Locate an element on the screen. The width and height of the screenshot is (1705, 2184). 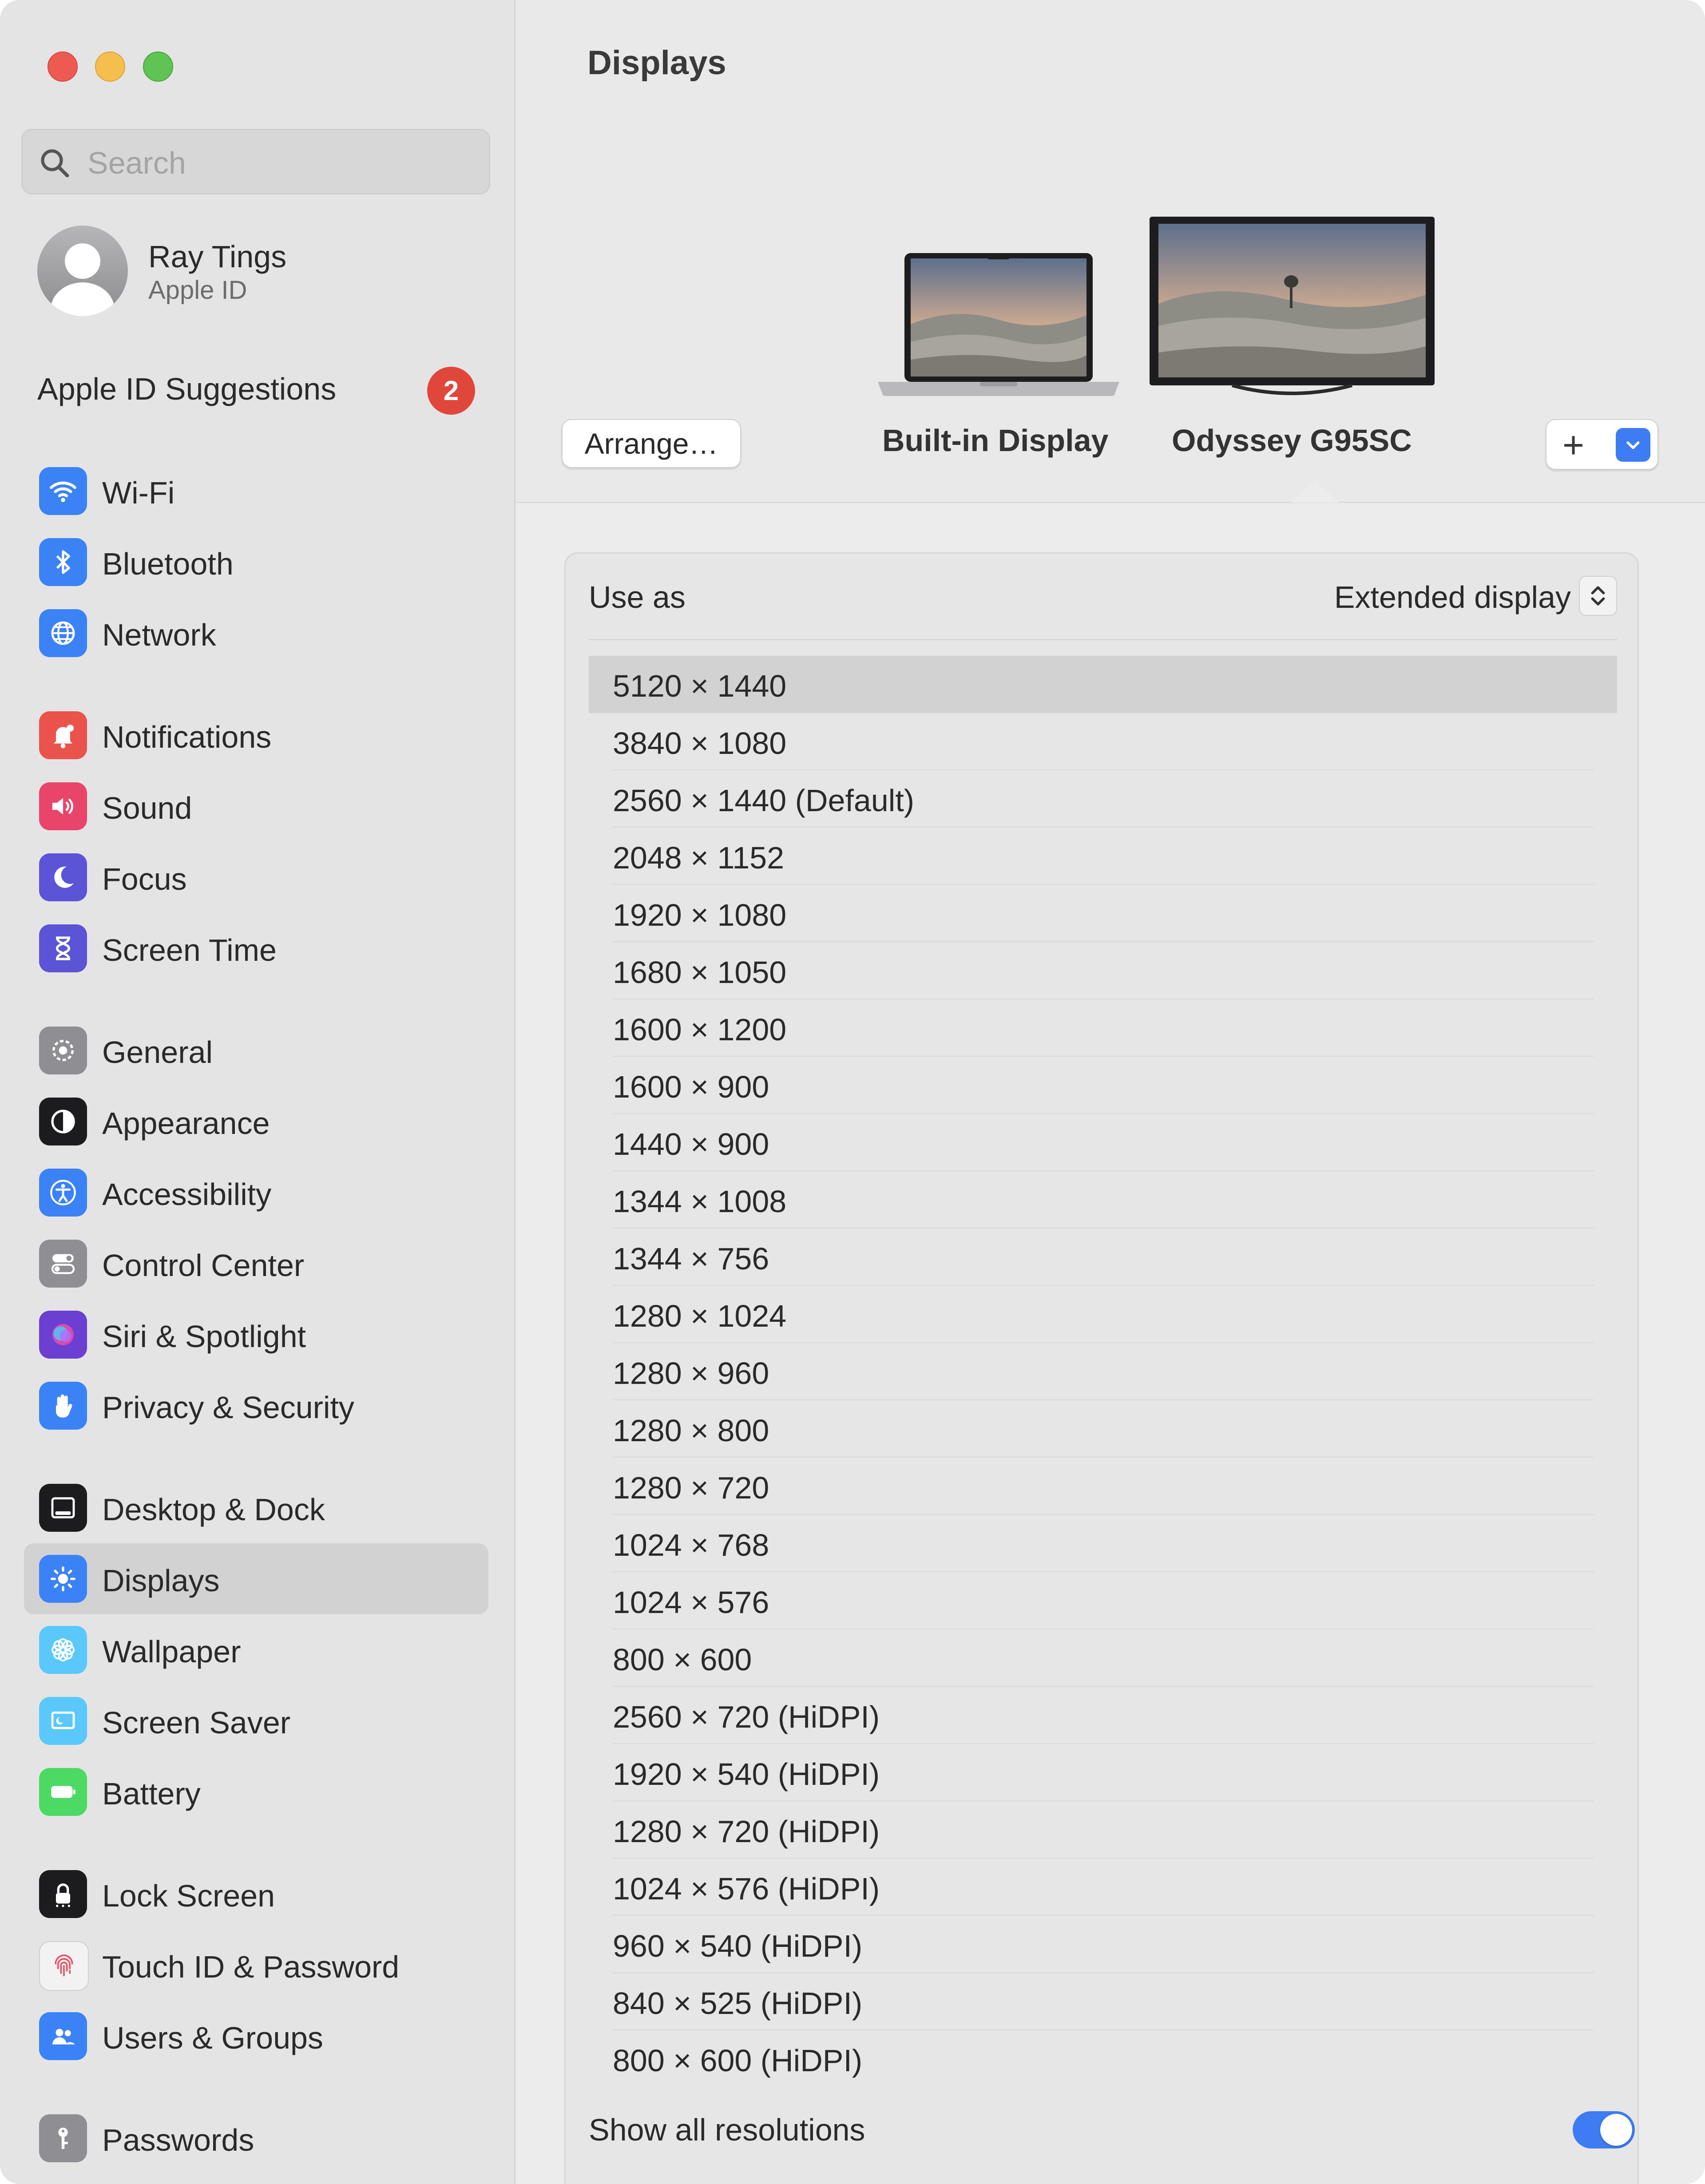
external-display-thumbnail is located at coordinates (1292, 307).